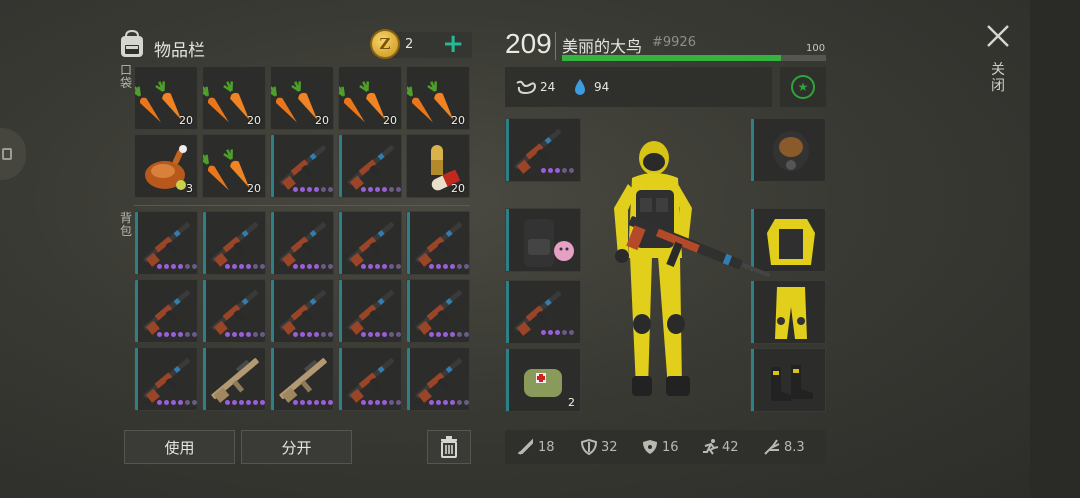 This screenshot has width=1080, height=498. I want to click on armor-stat: 16, so click(660, 447).